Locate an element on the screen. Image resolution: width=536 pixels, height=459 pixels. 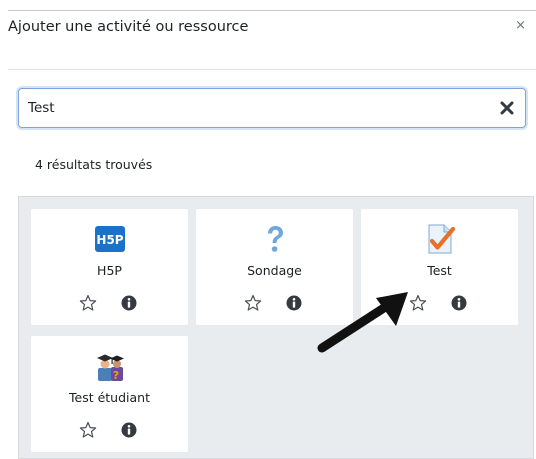
activity-card-sondage: Sondage is located at coordinates (274, 267).